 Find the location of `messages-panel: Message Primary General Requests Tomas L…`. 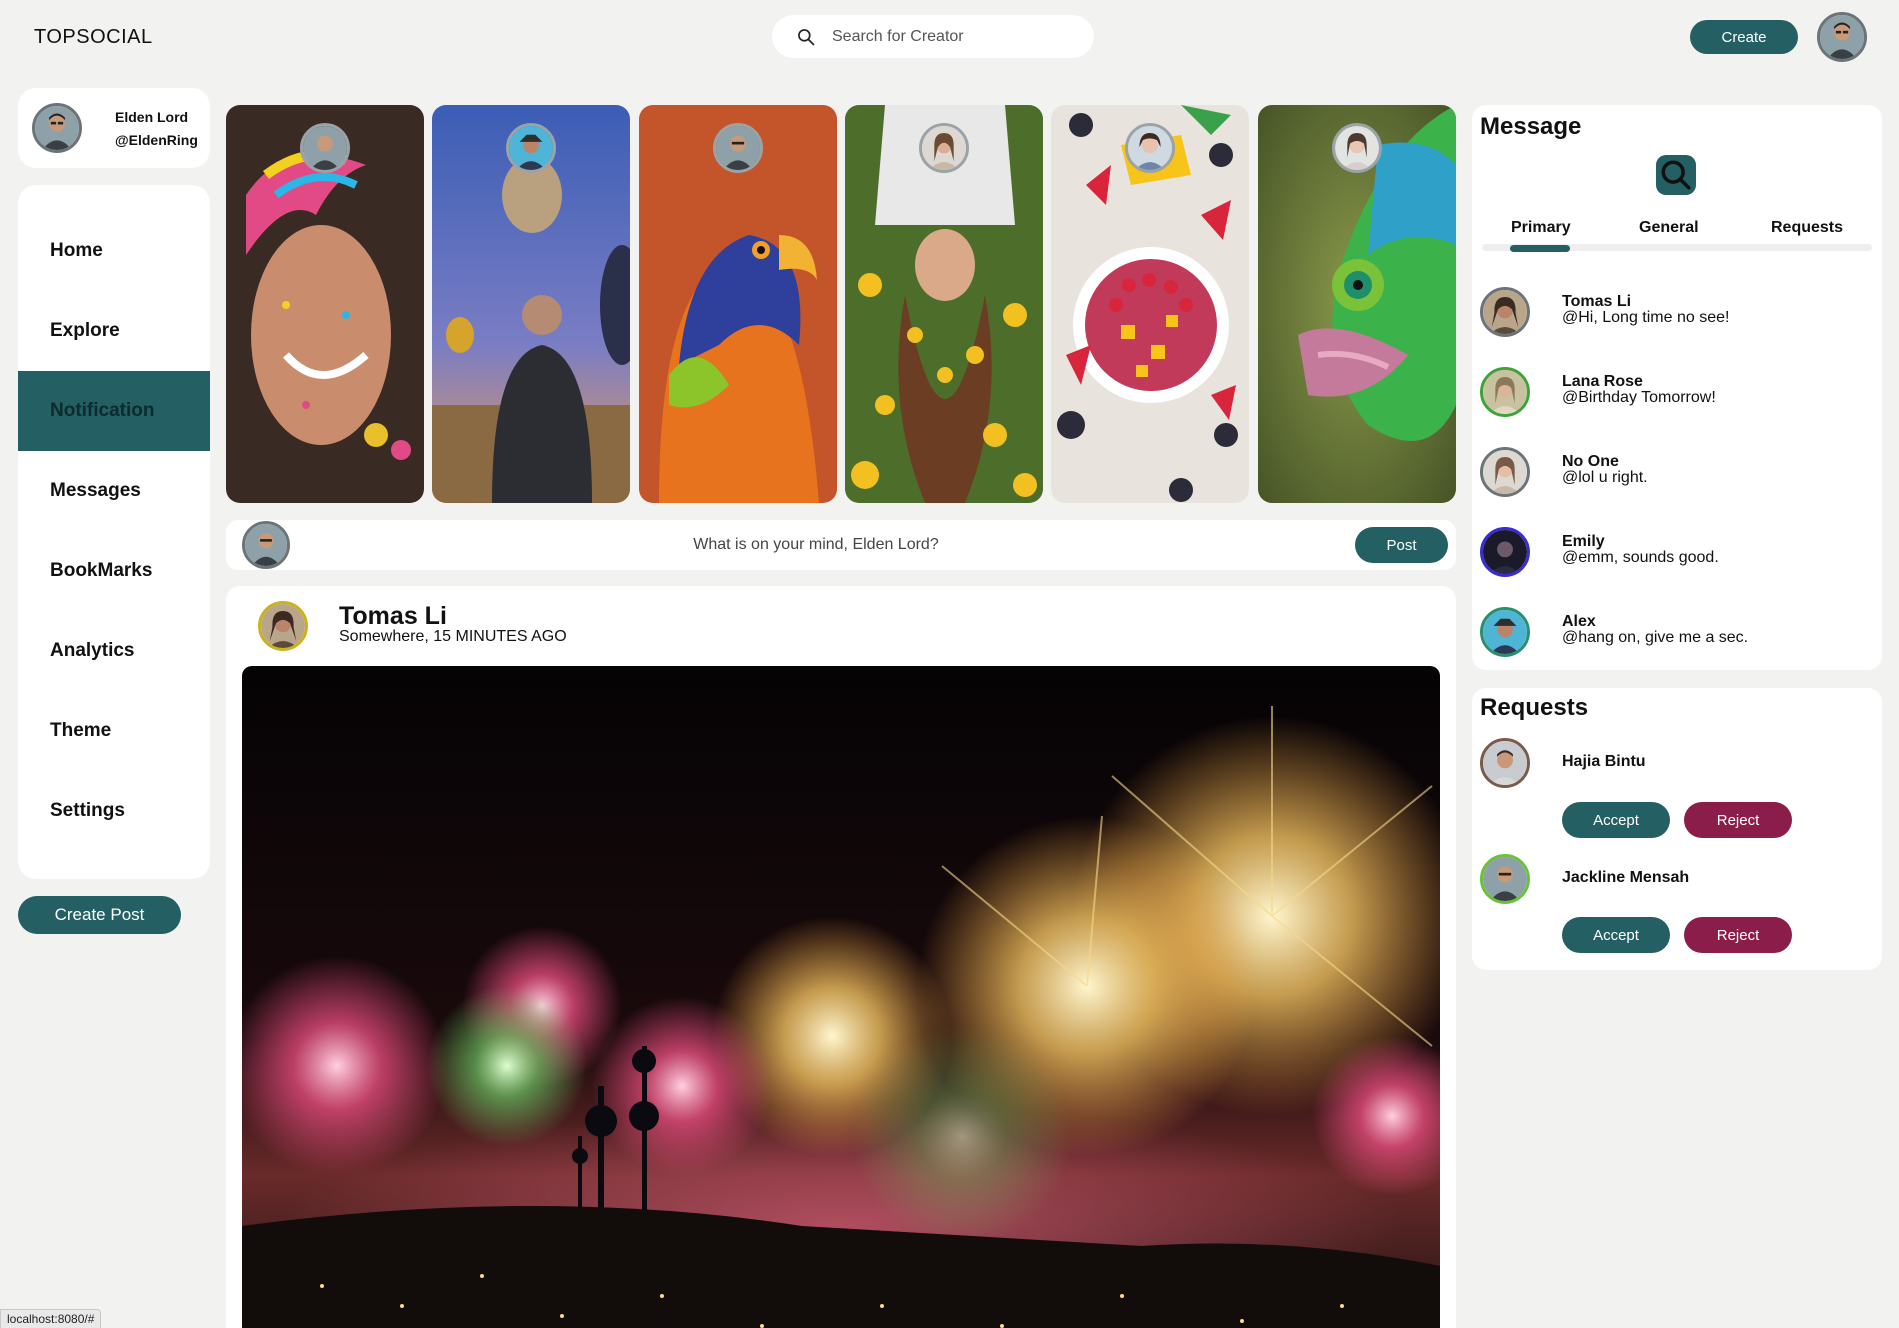

messages-panel: Message Primary General Requests Tomas L… is located at coordinates (1677, 387).